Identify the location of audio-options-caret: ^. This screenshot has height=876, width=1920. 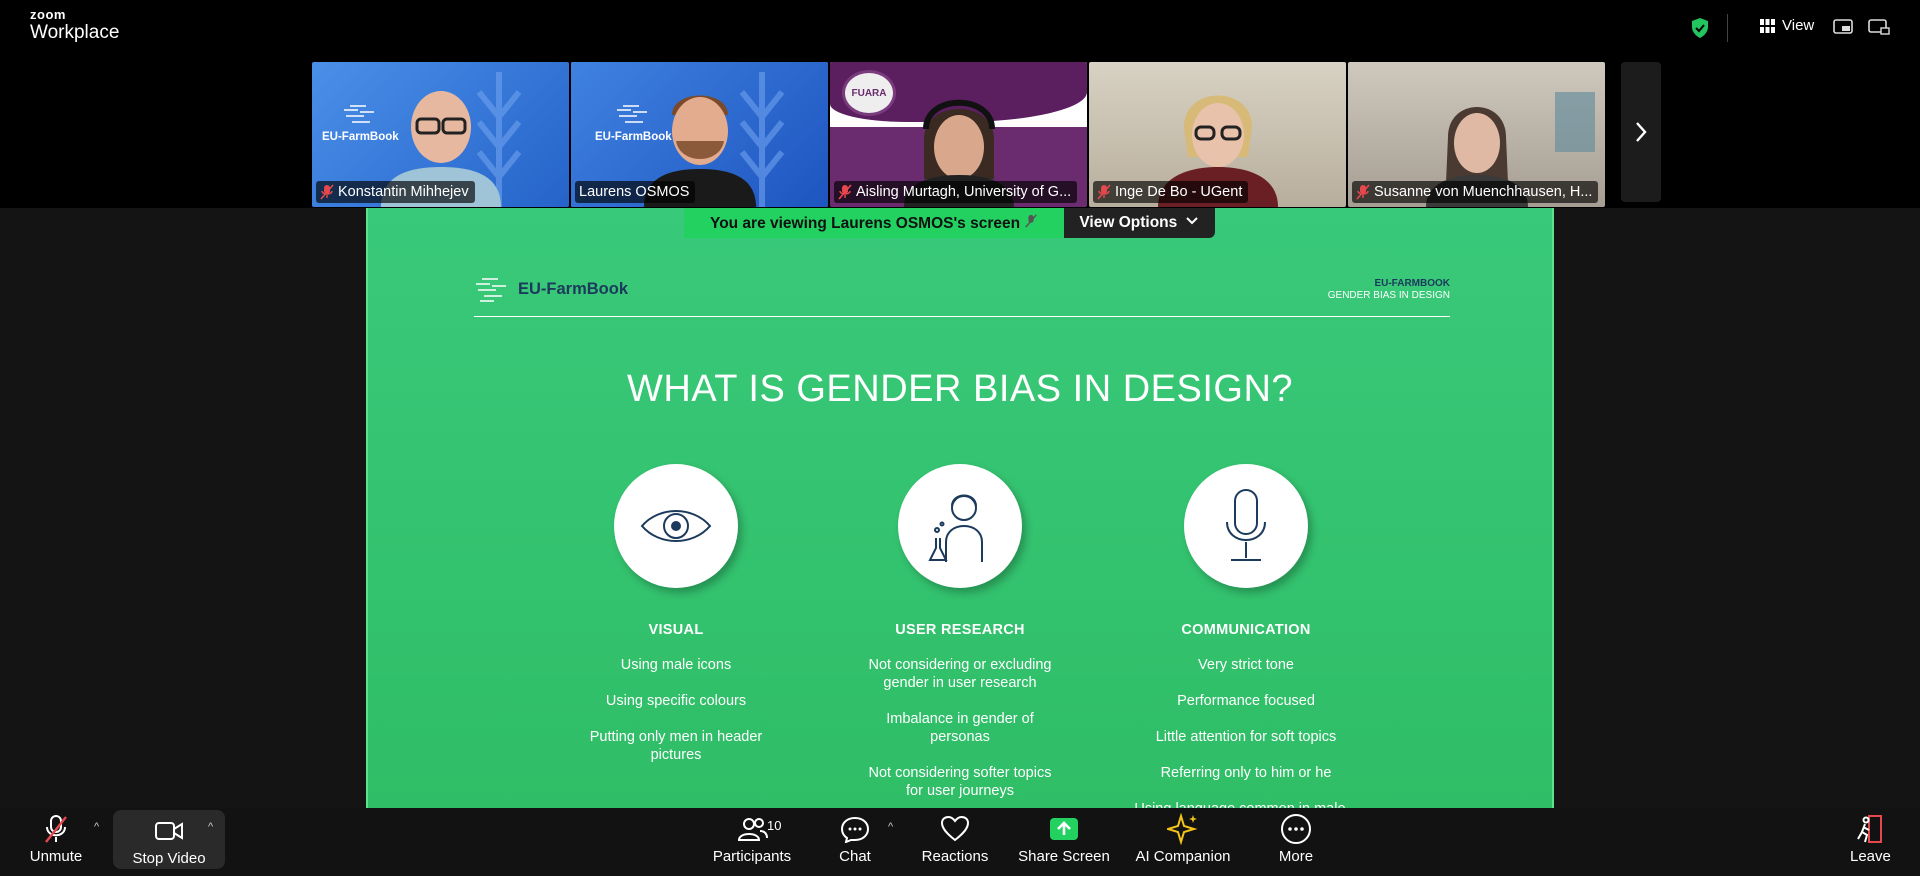
(96, 827).